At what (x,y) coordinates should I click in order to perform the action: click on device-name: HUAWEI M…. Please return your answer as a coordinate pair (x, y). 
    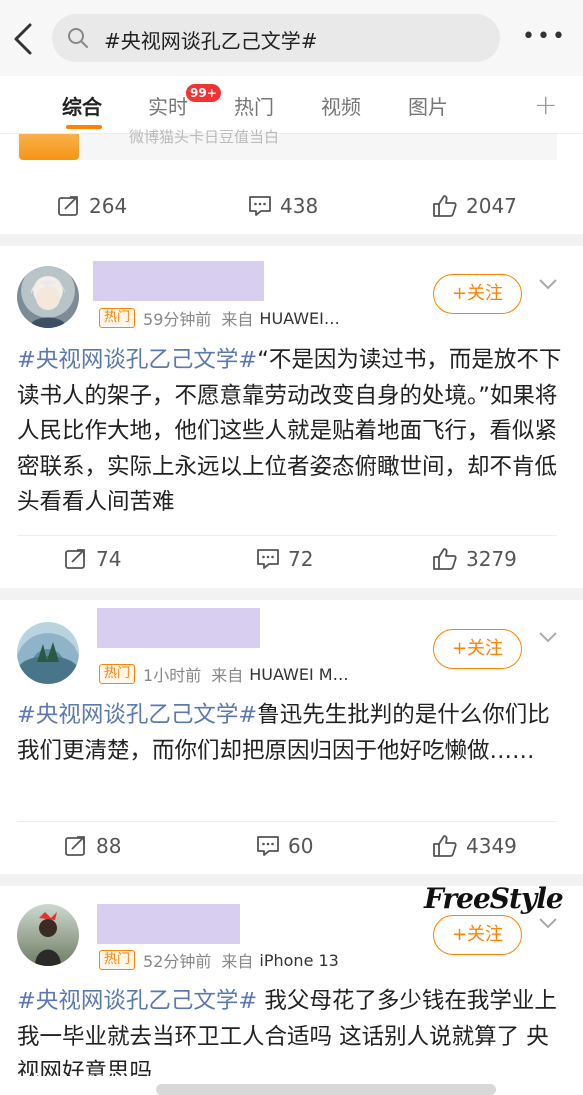
    Looking at the image, I should click on (299, 674).